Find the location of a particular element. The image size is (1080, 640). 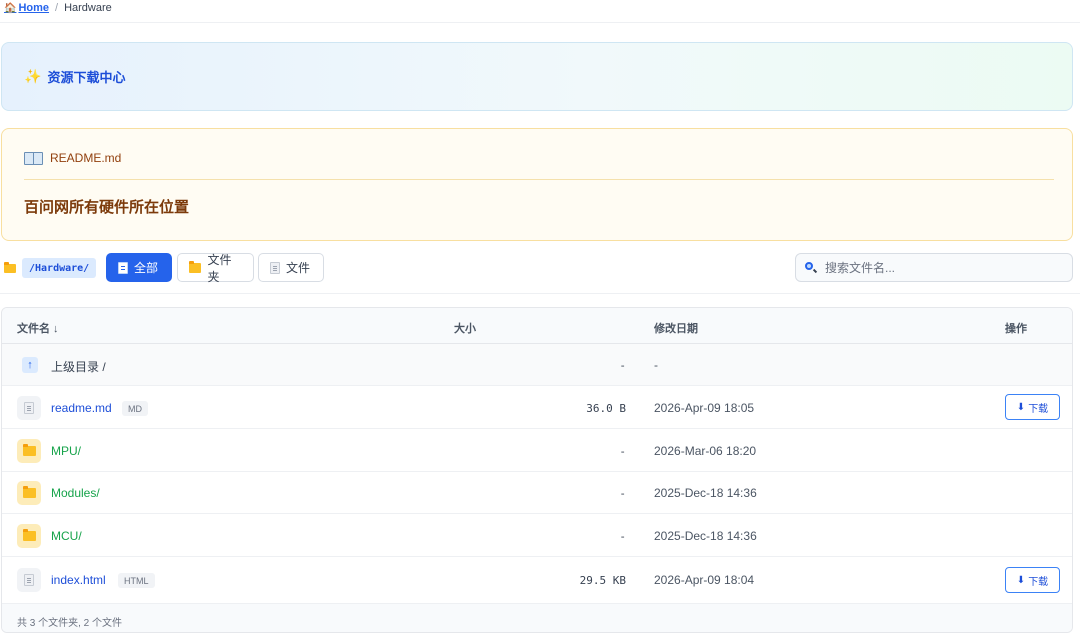

search-box is located at coordinates (934, 267).